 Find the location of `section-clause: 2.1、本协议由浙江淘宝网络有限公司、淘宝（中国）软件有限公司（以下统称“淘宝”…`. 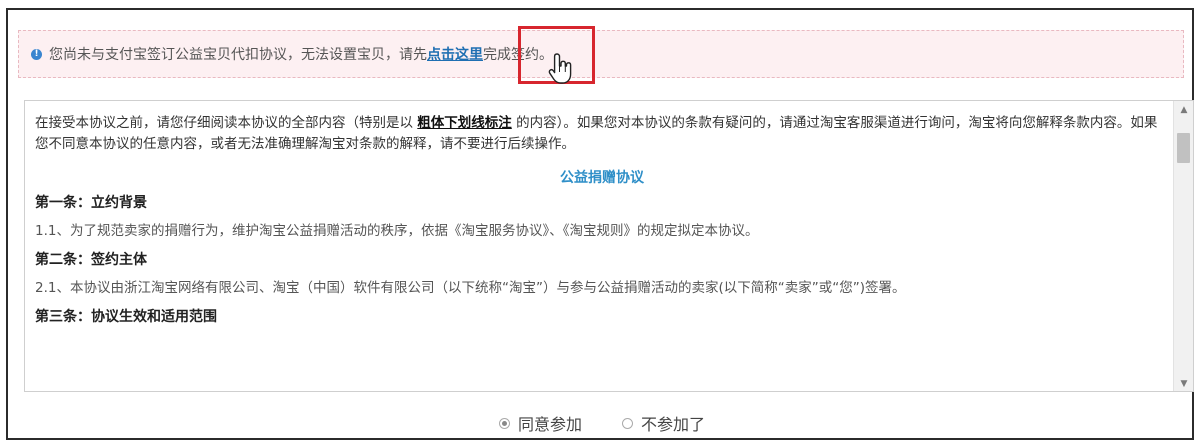

section-clause: 2.1、本协议由浙江淘宝网络有限公司、淘宝（中国）软件有限公司（以下统称“淘宝”… is located at coordinates (470, 288).